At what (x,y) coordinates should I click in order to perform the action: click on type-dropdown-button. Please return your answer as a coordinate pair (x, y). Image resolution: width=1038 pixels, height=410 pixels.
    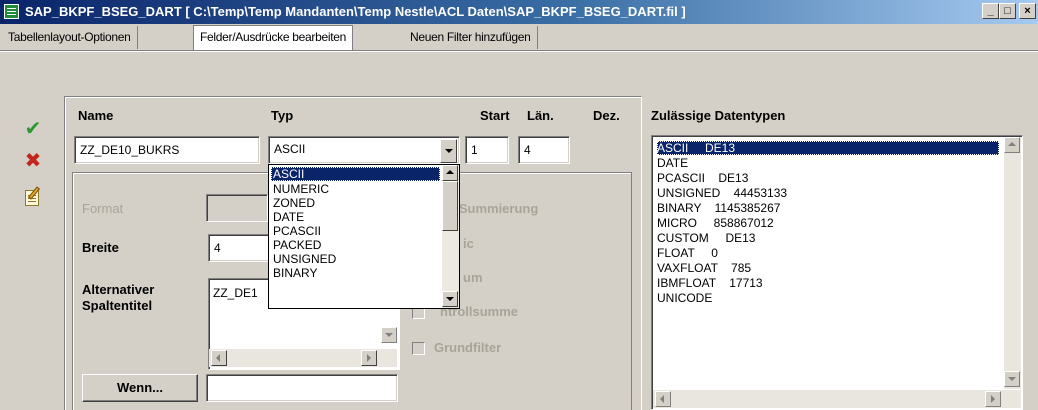
    Looking at the image, I should click on (448, 151).